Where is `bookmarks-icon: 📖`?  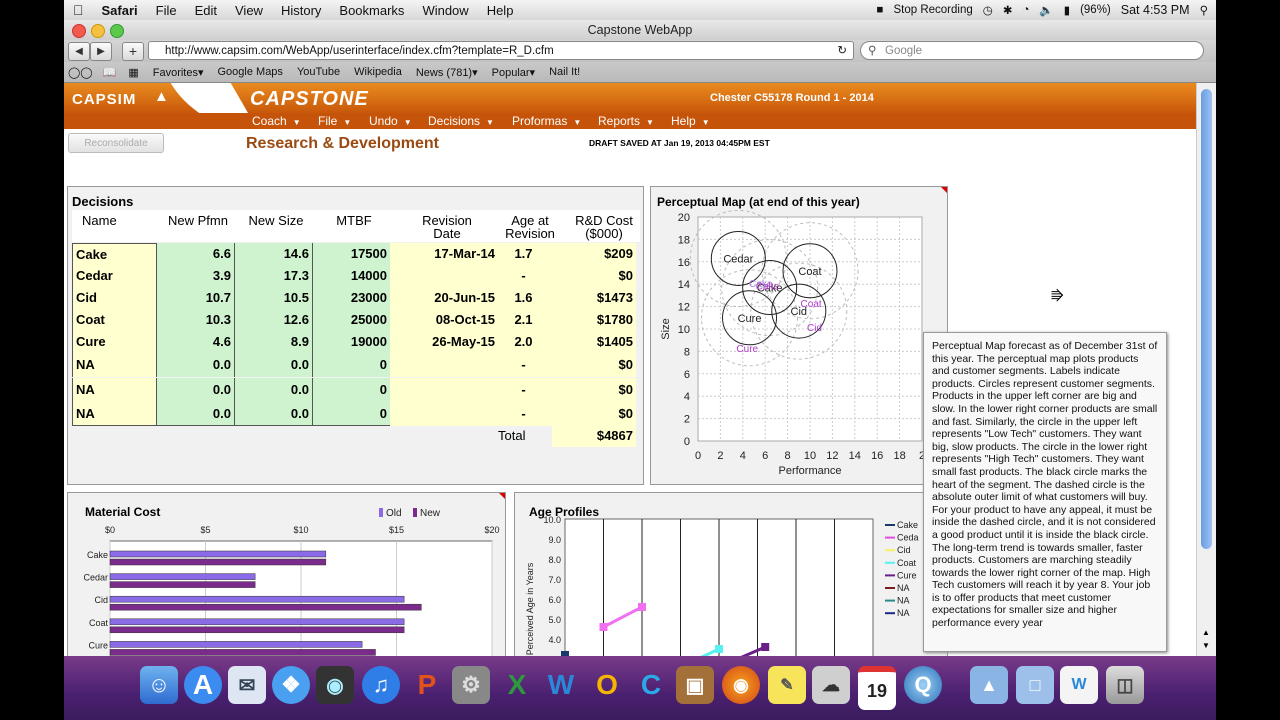
bookmarks-icon: 📖 is located at coordinates (110, 72).